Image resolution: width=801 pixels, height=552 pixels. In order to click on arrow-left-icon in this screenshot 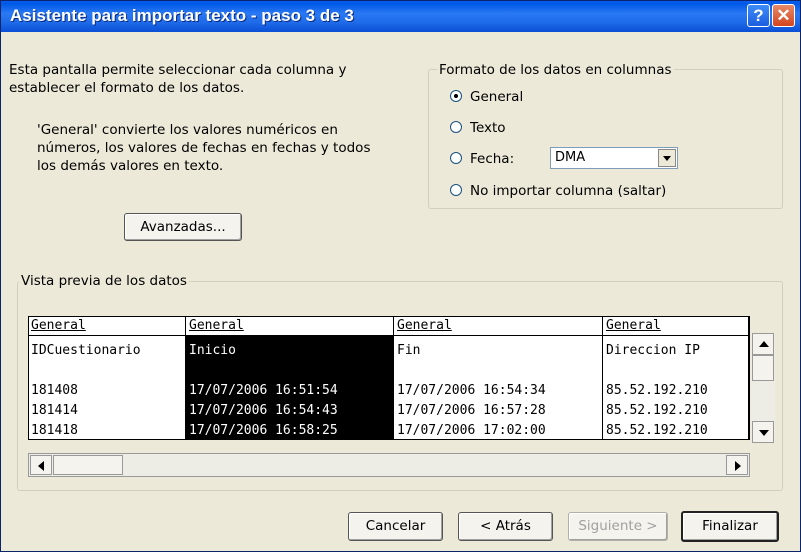, I will do `click(41, 466)`.